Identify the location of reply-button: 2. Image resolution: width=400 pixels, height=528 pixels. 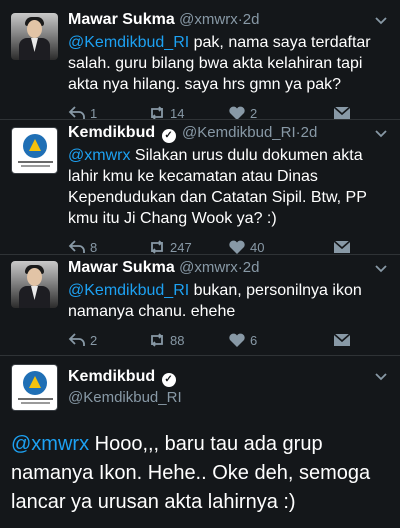
(82, 340).